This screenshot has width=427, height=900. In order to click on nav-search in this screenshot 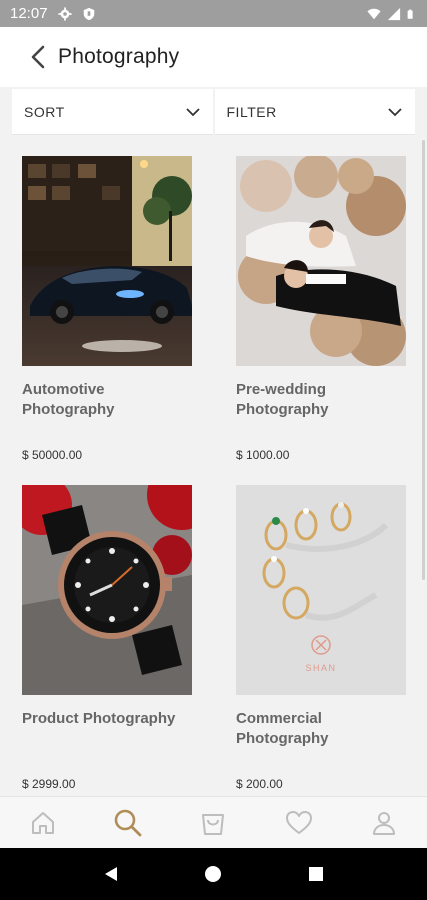, I will do `click(128, 823)`.